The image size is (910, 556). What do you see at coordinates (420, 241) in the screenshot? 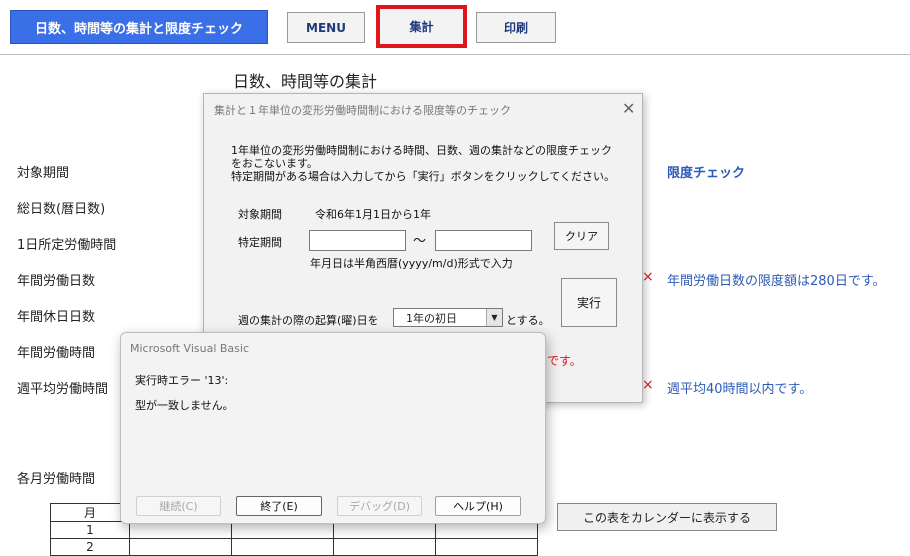
I see `range-tilde: ～` at bounding box center [420, 241].